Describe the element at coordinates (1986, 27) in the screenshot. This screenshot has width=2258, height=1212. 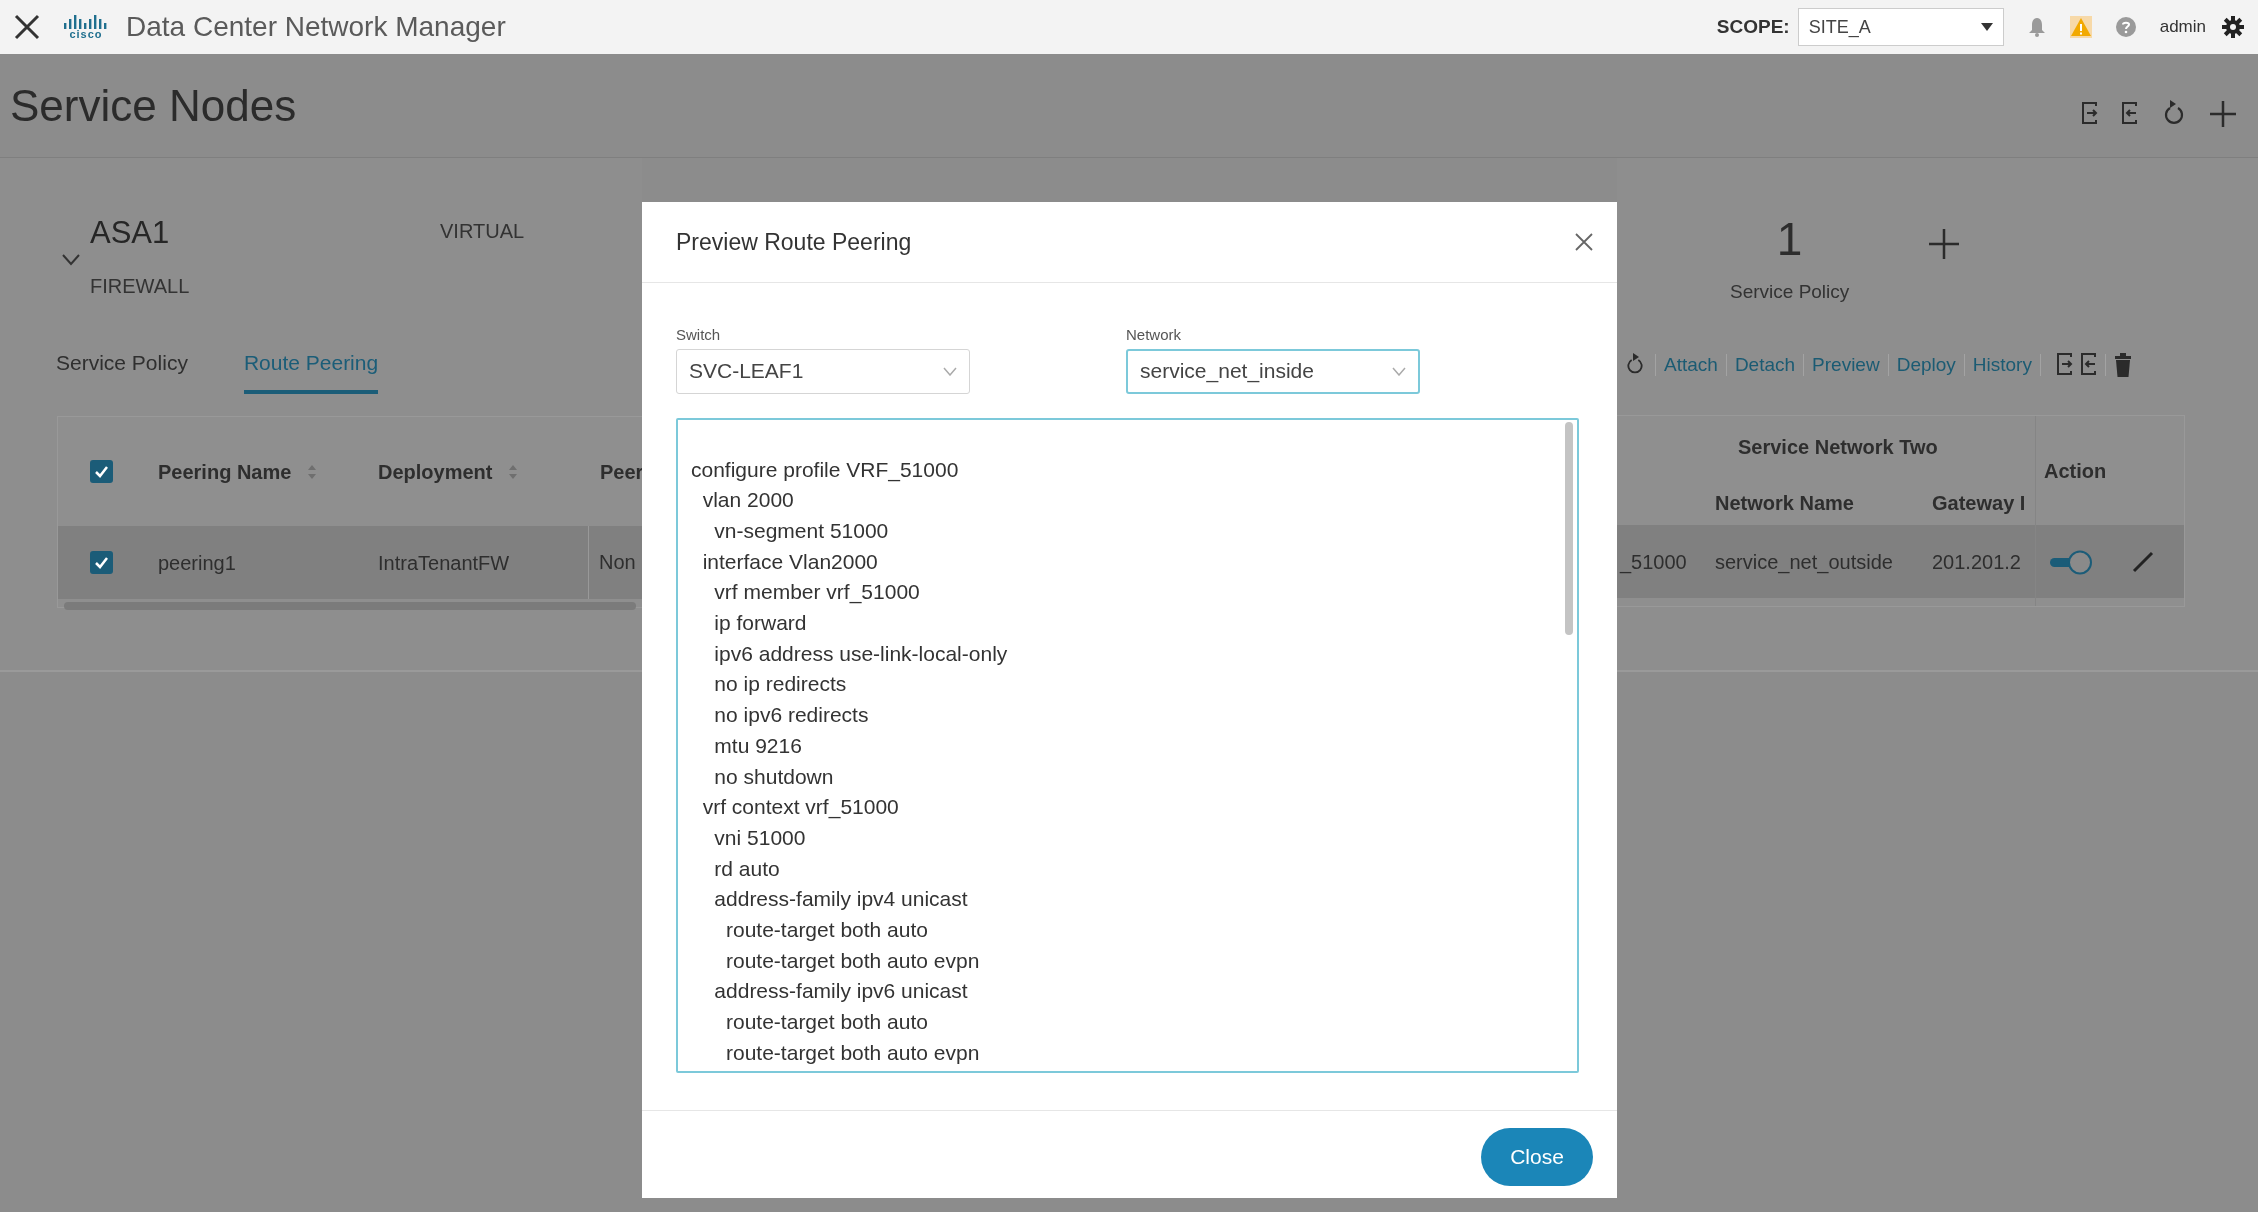
I see `caret-icon` at that location.